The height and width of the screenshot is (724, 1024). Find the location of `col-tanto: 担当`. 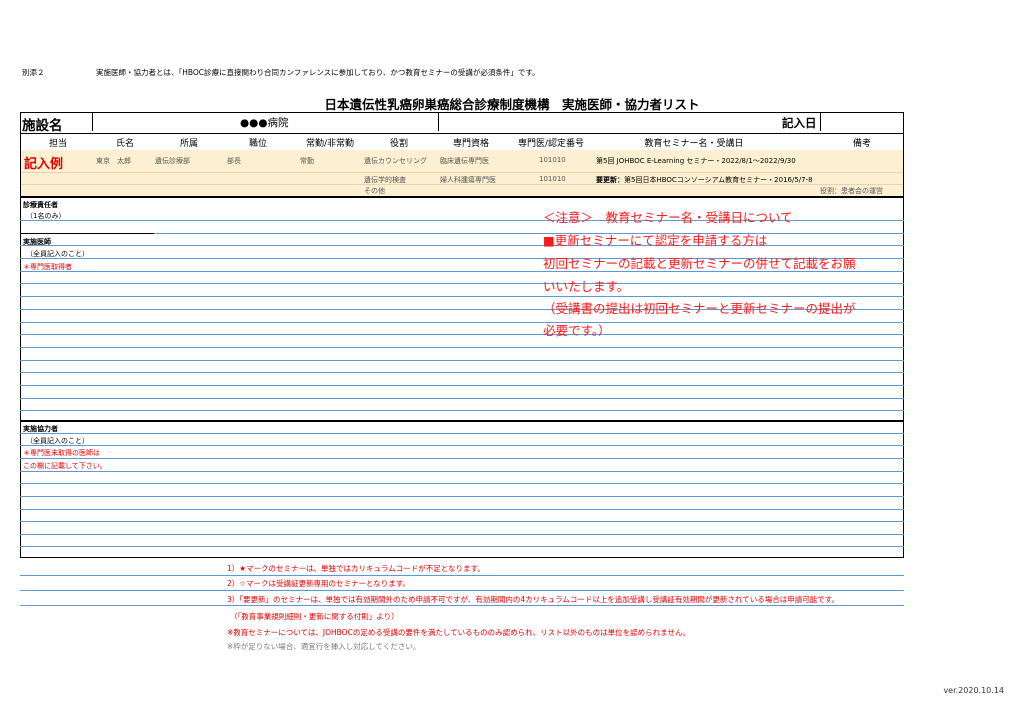

col-tanto: 担当 is located at coordinates (58, 144).